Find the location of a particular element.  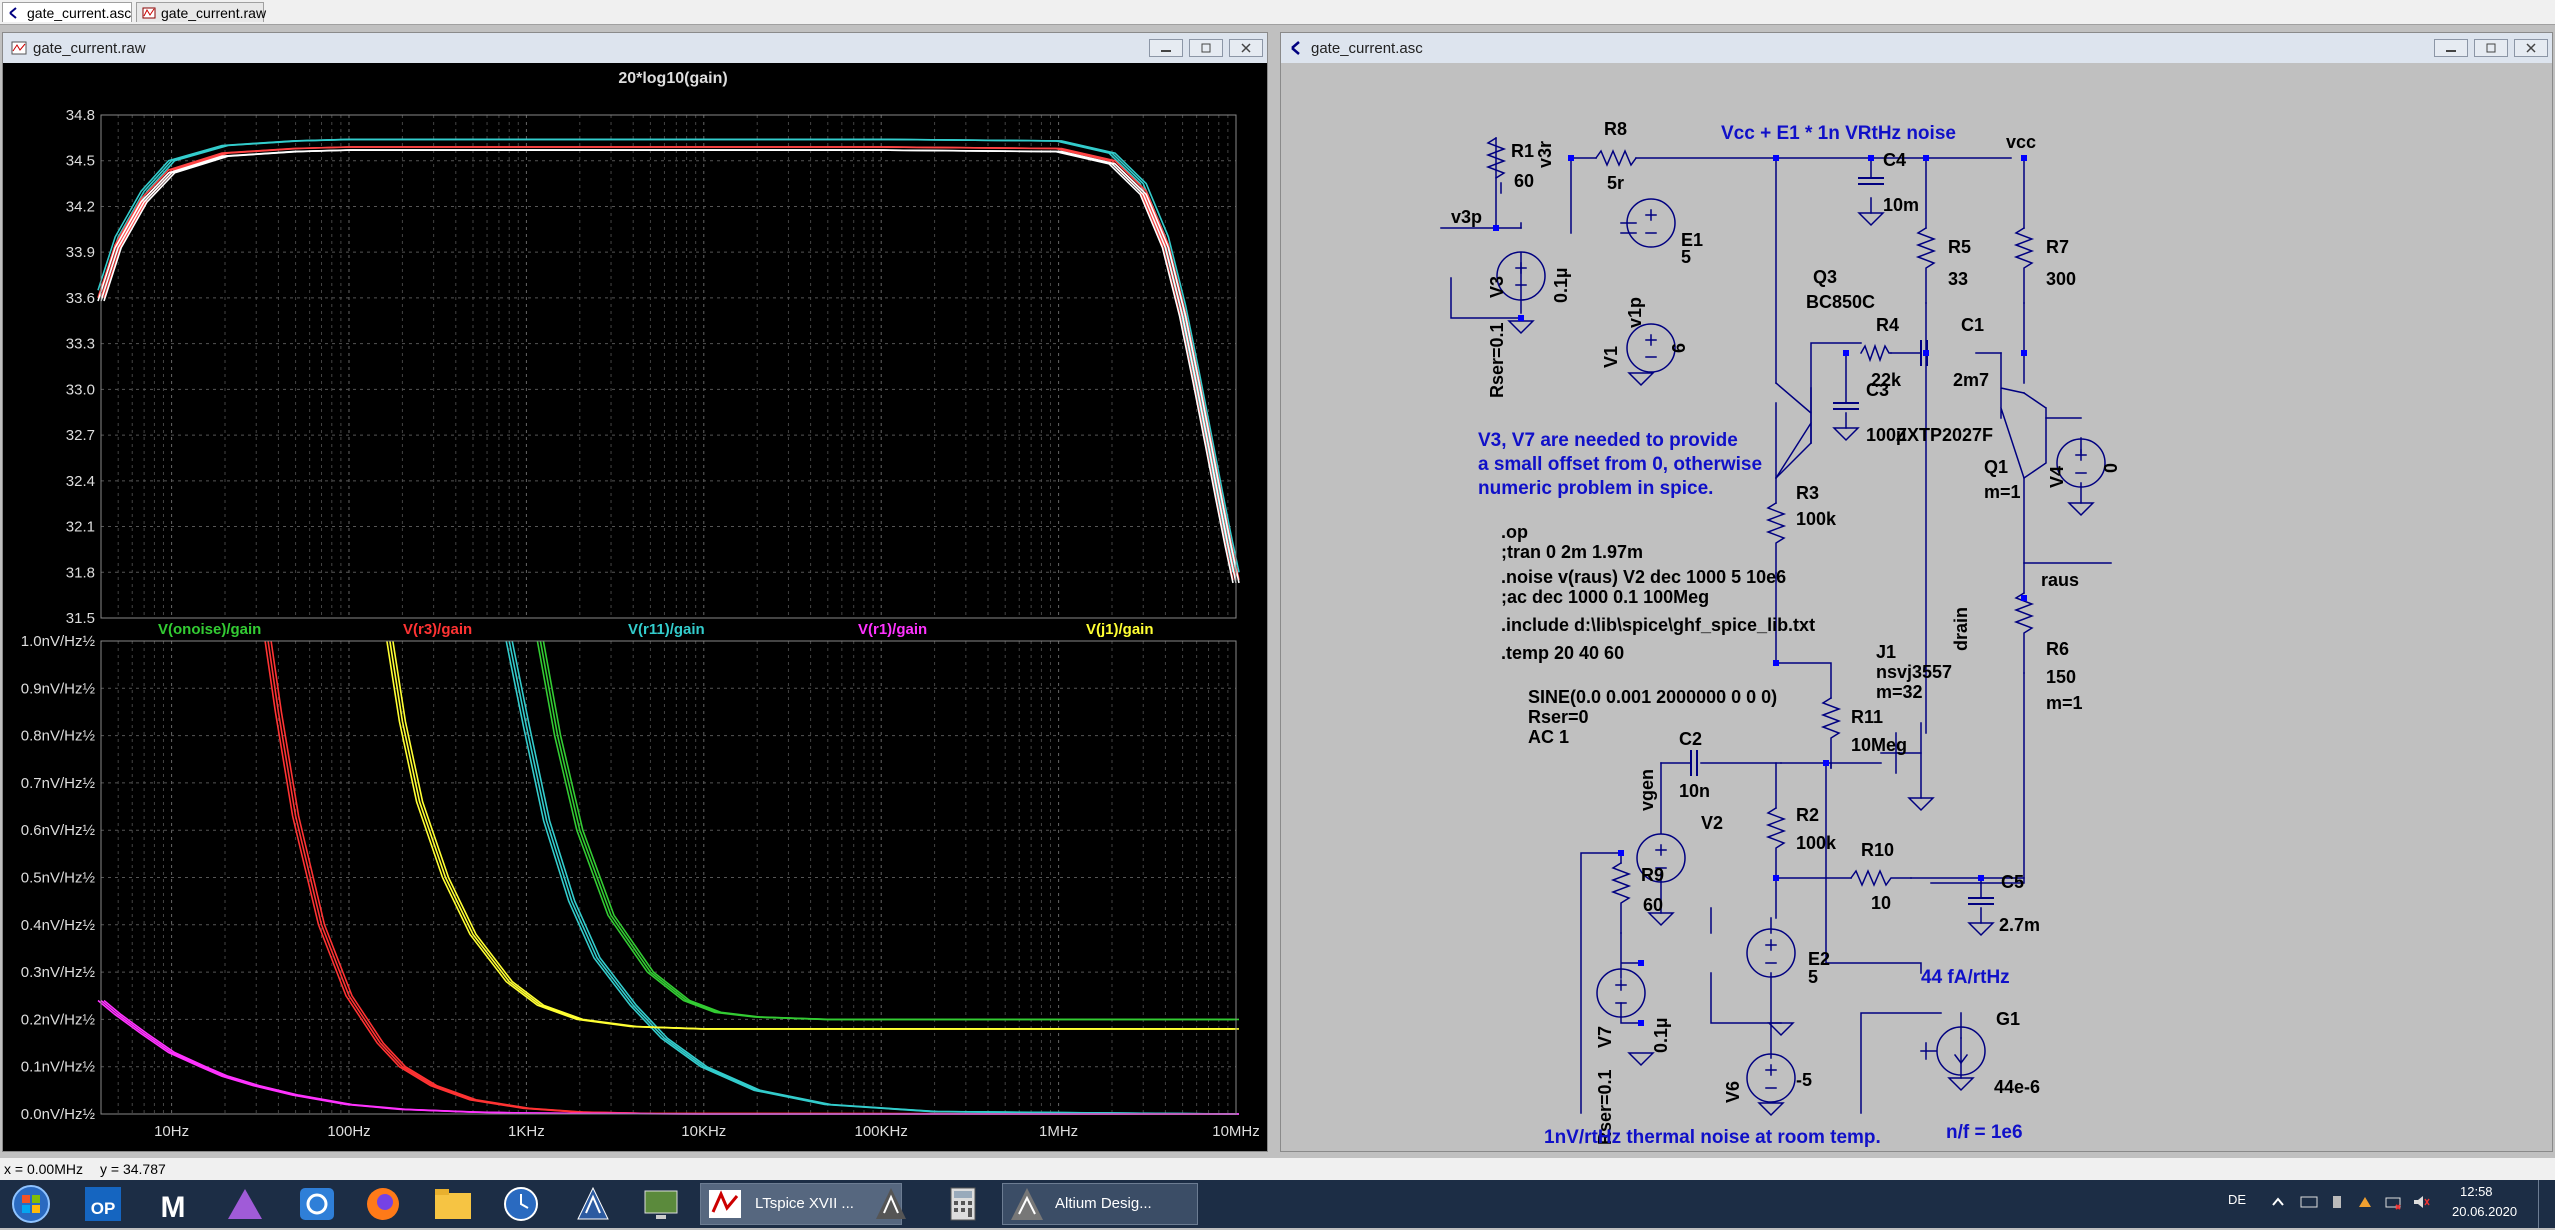

label-c4: C4 is located at coordinates (1894, 160).